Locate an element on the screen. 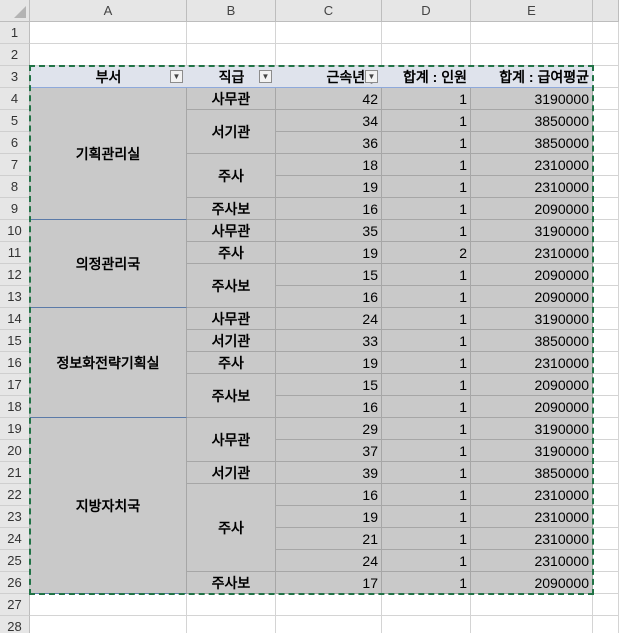 The image size is (619, 633). pivot-years-cell: 36 is located at coordinates (329, 143).